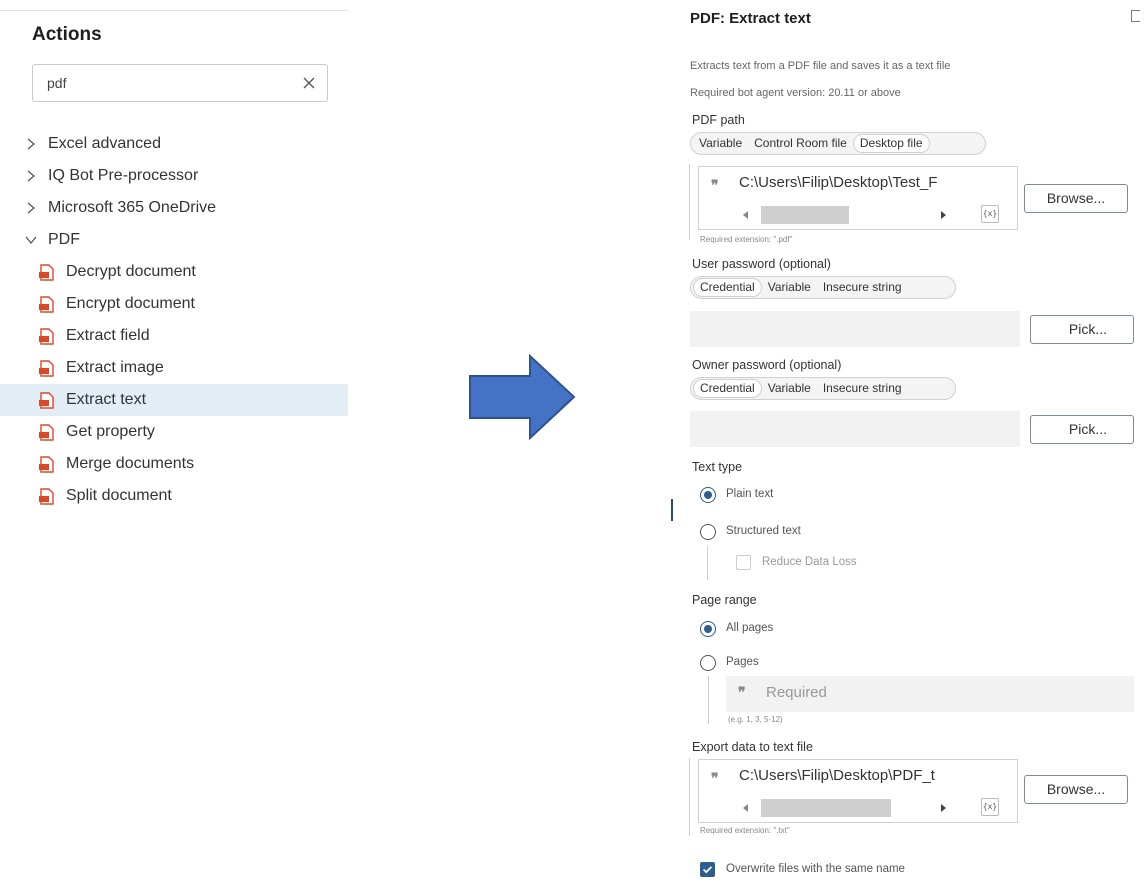 Image resolution: width=1144 pixels, height=892 pixels. Describe the element at coordinates (106, 399) in the screenshot. I see `action-label: Extract text` at that location.